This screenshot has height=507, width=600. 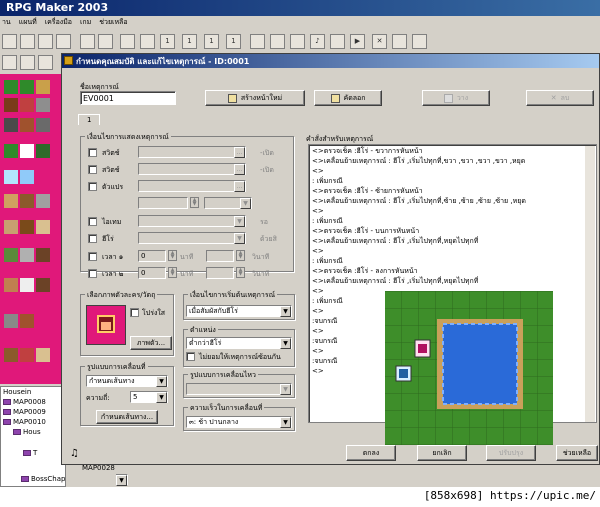 I want to click on speed-select: ๓: ช้า ปานกลาง ▼, so click(x=239, y=422).